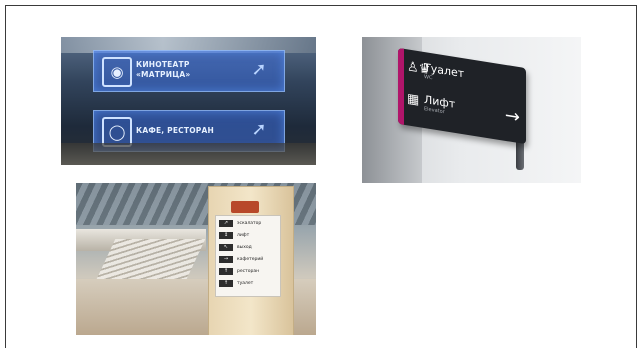 The height and width of the screenshot is (349, 643). I want to click on directory-item: → кафетерий, so click(248, 260).